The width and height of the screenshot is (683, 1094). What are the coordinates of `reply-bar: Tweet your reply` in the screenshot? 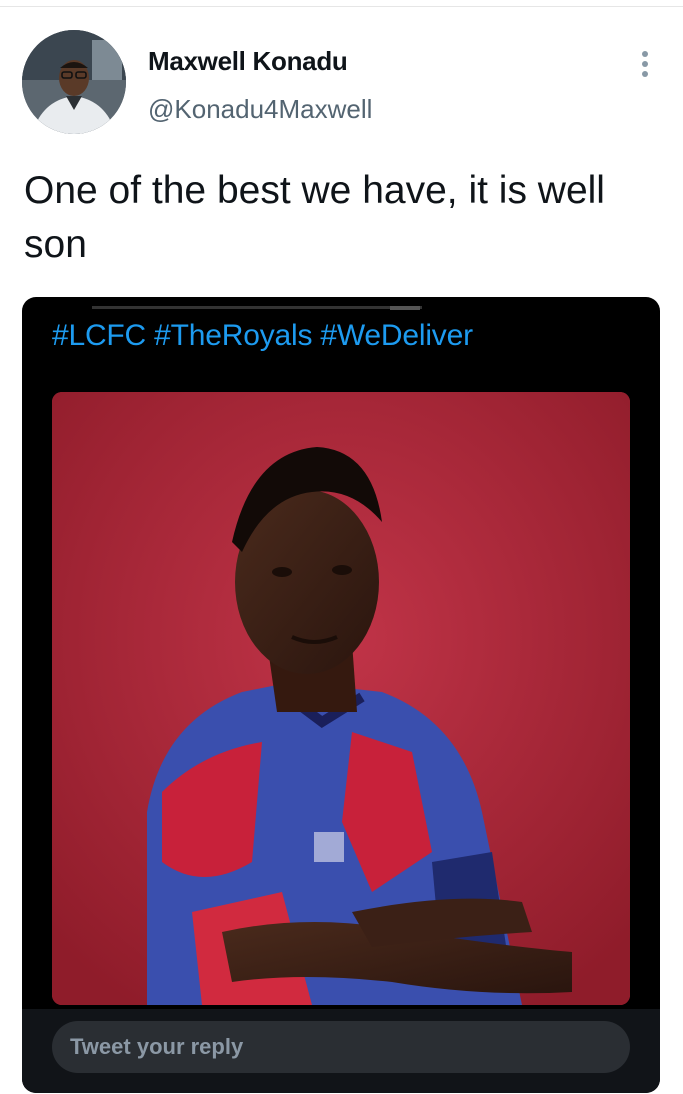 It's located at (341, 1051).